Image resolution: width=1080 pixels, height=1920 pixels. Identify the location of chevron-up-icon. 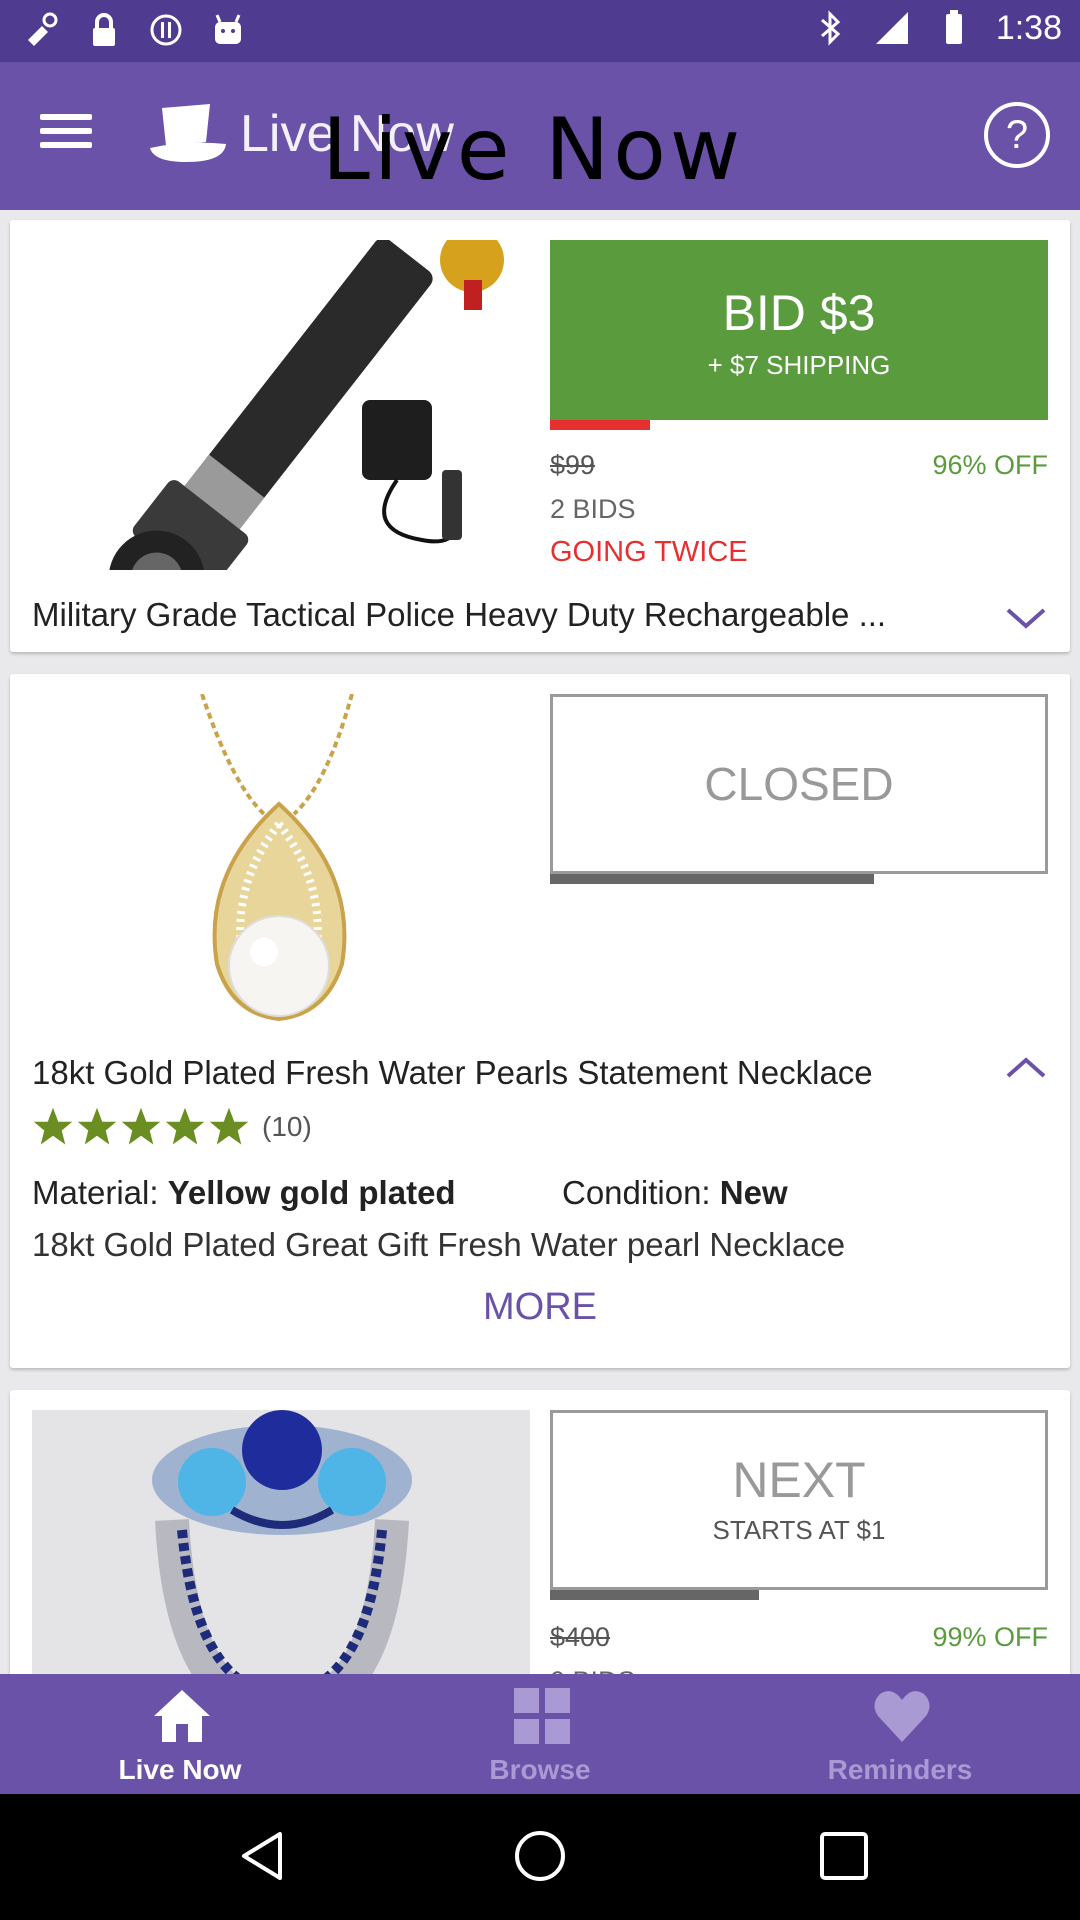
(1026, 1068).